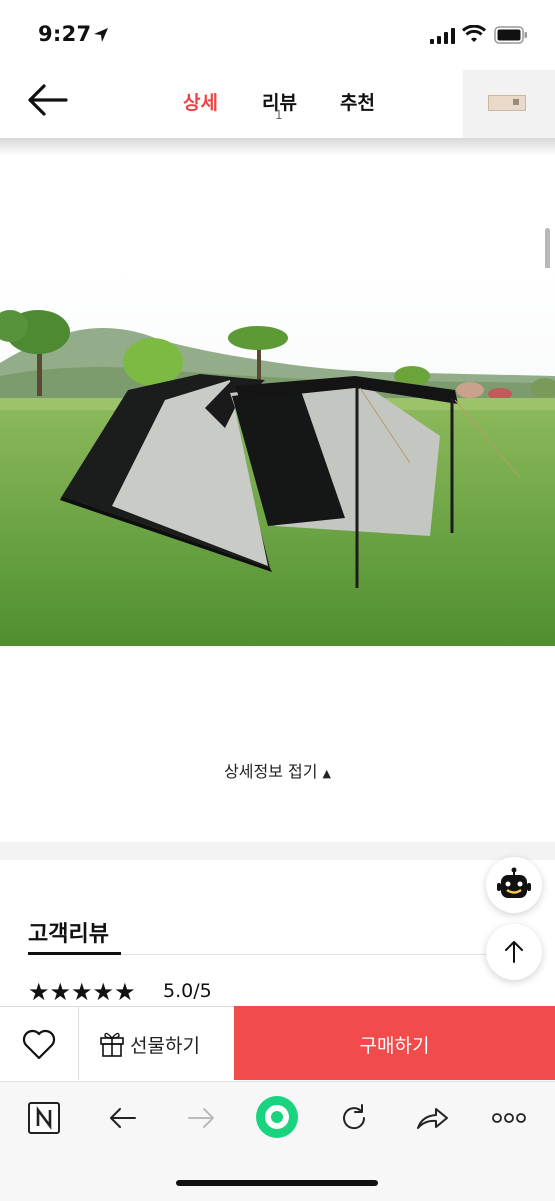 This screenshot has height=1201, width=555. I want to click on tab-recommend: 추천, so click(357, 101).